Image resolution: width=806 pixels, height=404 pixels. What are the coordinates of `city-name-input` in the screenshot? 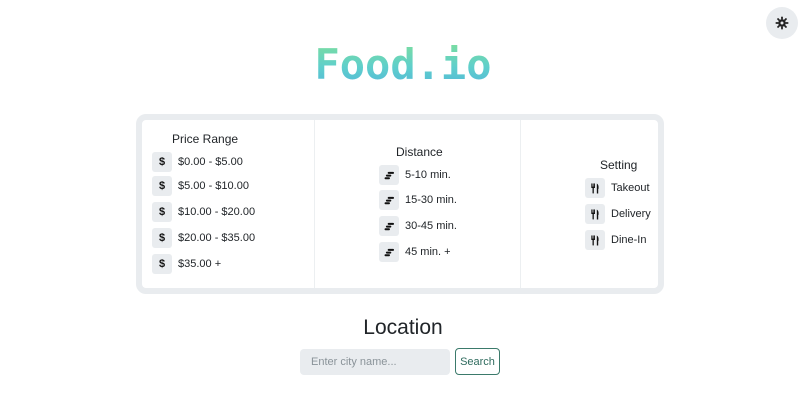 It's located at (375, 362).